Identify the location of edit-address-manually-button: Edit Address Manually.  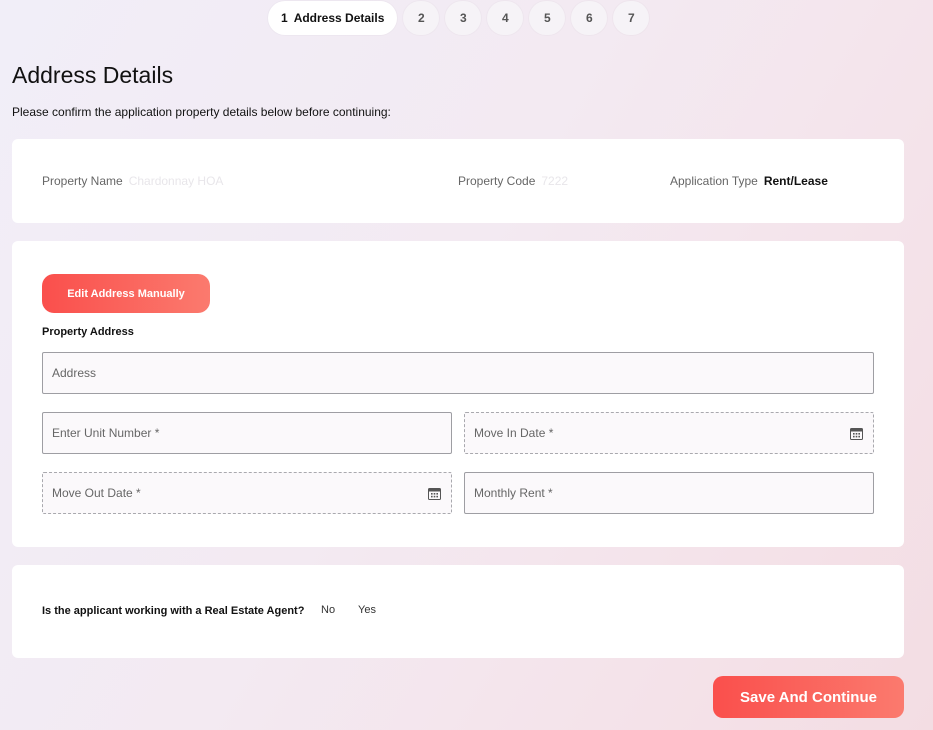
(126, 293).